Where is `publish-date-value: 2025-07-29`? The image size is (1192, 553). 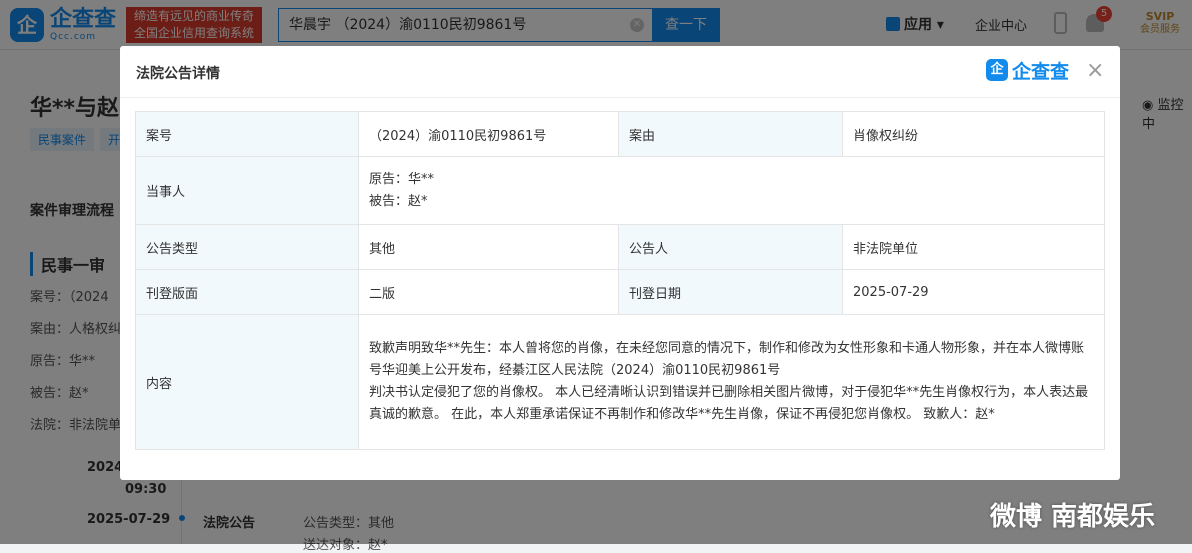 publish-date-value: 2025-07-29 is located at coordinates (973, 292).